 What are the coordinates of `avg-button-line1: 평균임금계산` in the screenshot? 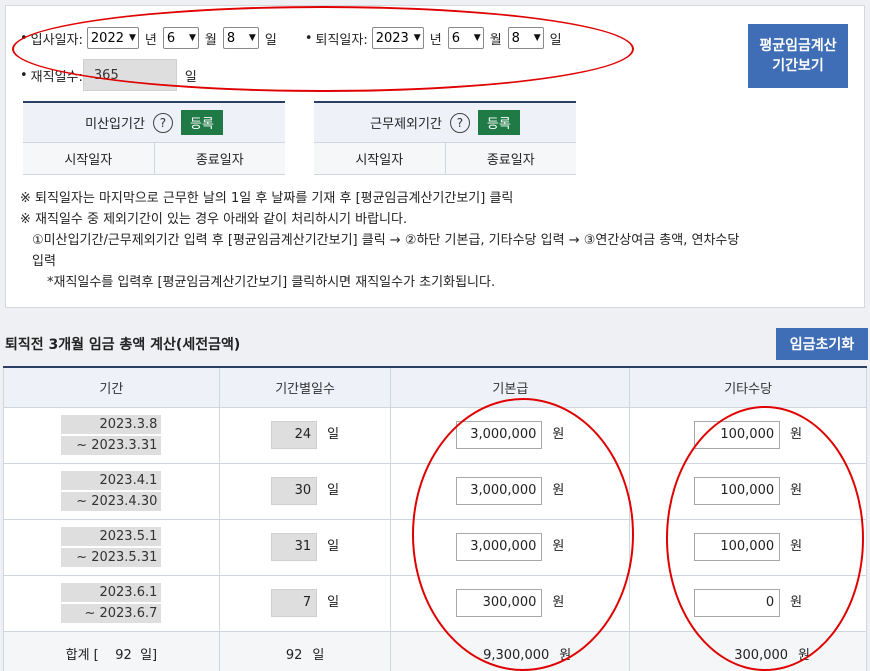 It's located at (798, 46).